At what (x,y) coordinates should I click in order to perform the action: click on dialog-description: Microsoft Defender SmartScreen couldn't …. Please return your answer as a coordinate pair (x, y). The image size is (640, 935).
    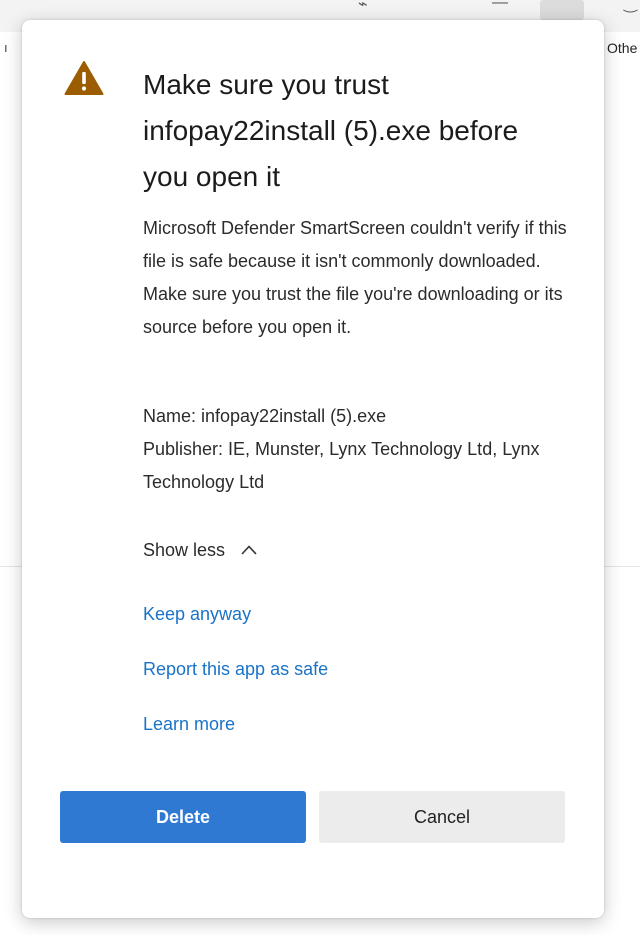
    Looking at the image, I should click on (355, 277).